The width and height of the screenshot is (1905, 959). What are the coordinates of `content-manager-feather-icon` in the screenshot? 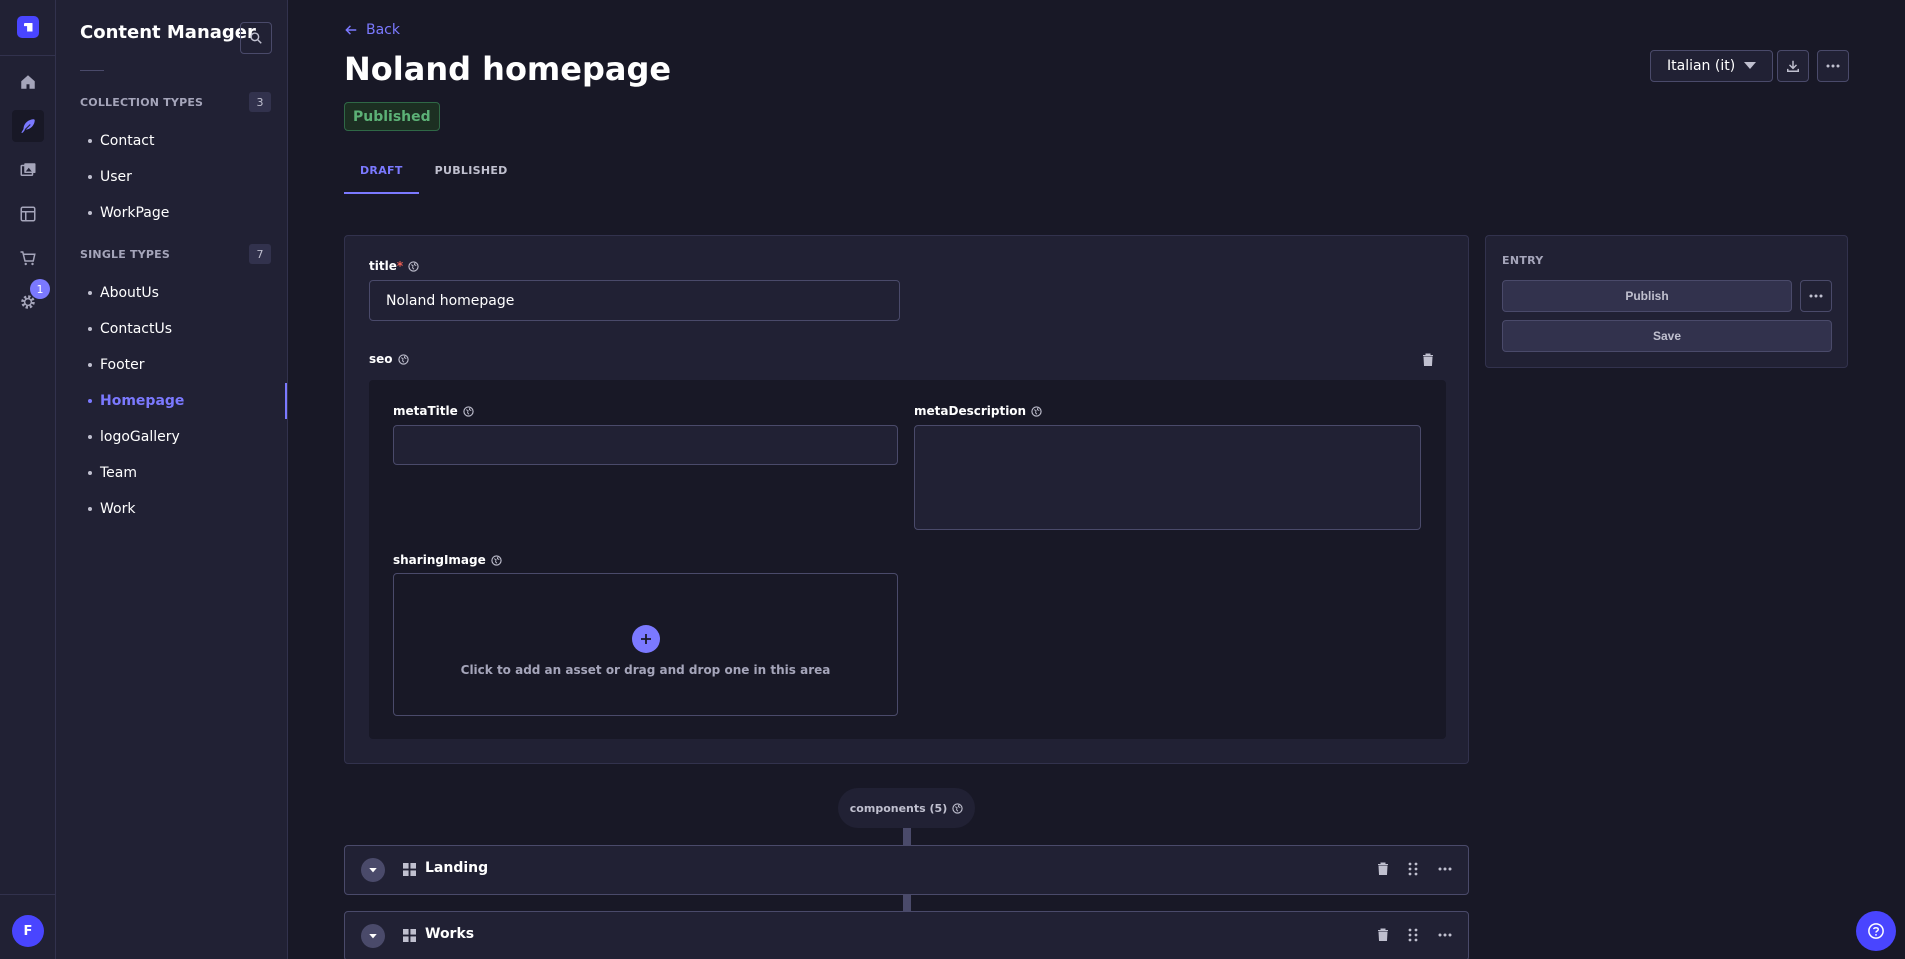 It's located at (28, 126).